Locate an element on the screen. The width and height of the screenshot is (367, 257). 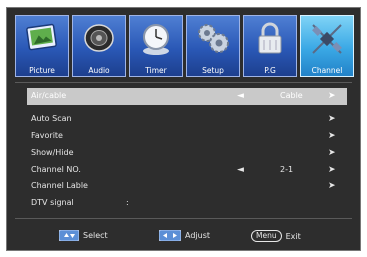
tab-label: Timer is located at coordinates (156, 70).